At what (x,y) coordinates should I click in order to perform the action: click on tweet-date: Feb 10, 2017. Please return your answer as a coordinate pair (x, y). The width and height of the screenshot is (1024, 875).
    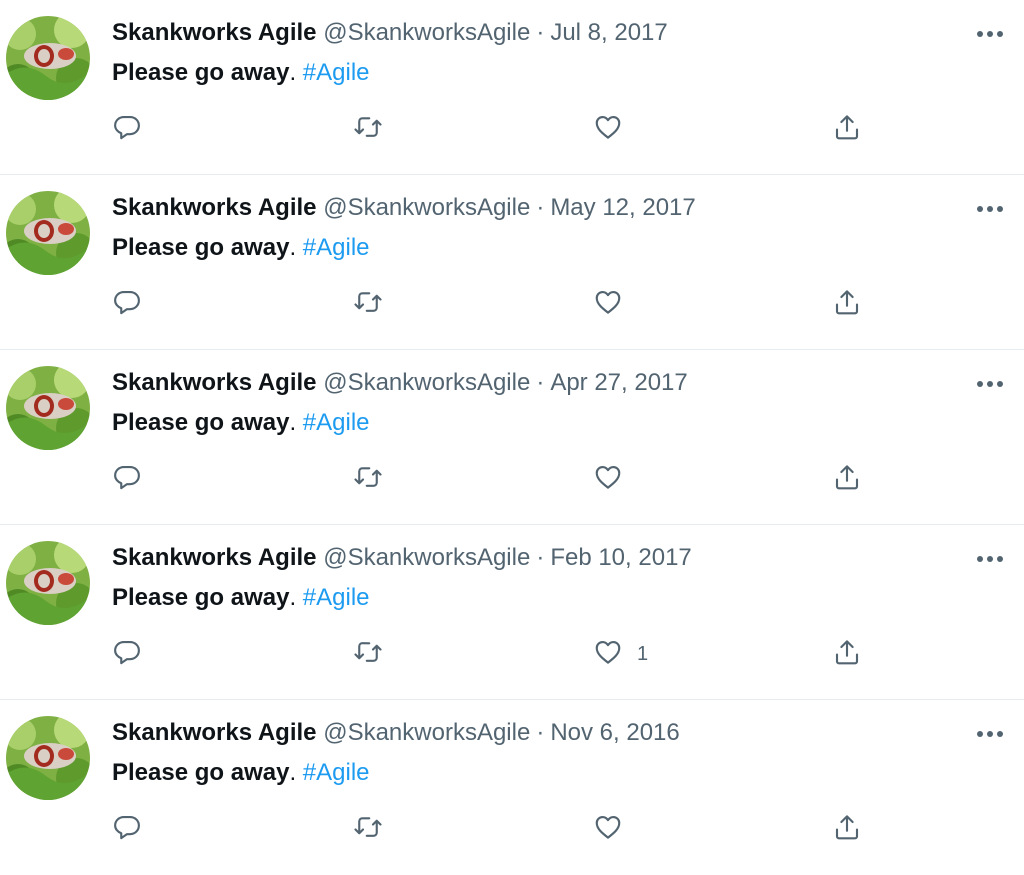
    Looking at the image, I should click on (620, 557).